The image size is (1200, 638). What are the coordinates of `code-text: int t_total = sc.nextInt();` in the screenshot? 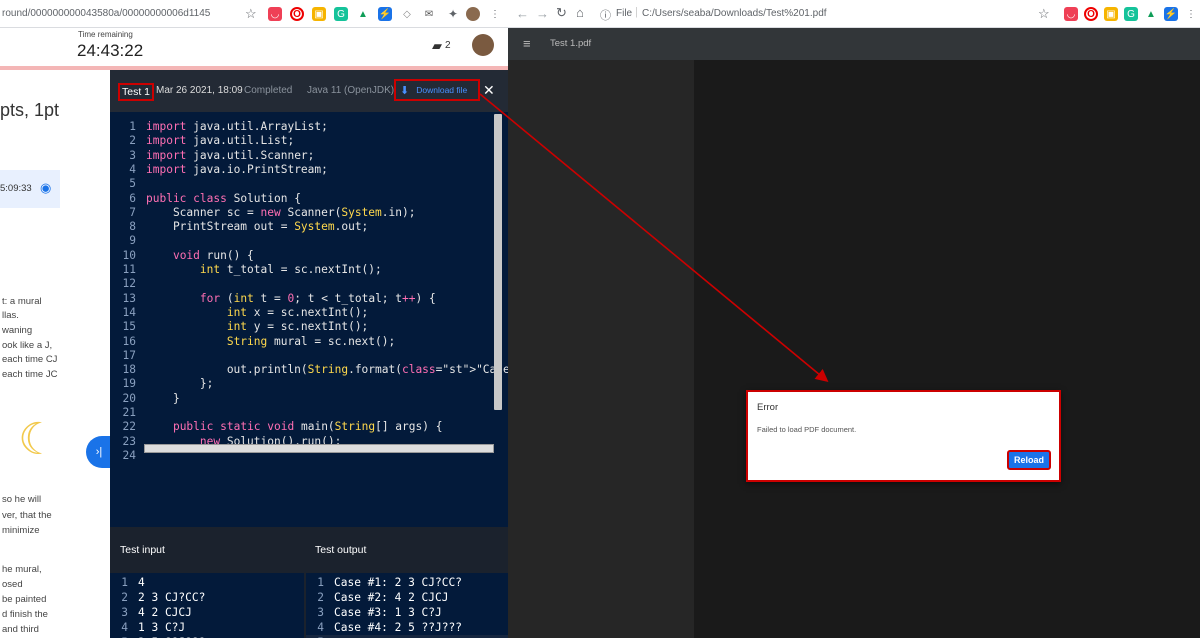 It's located at (290, 269).